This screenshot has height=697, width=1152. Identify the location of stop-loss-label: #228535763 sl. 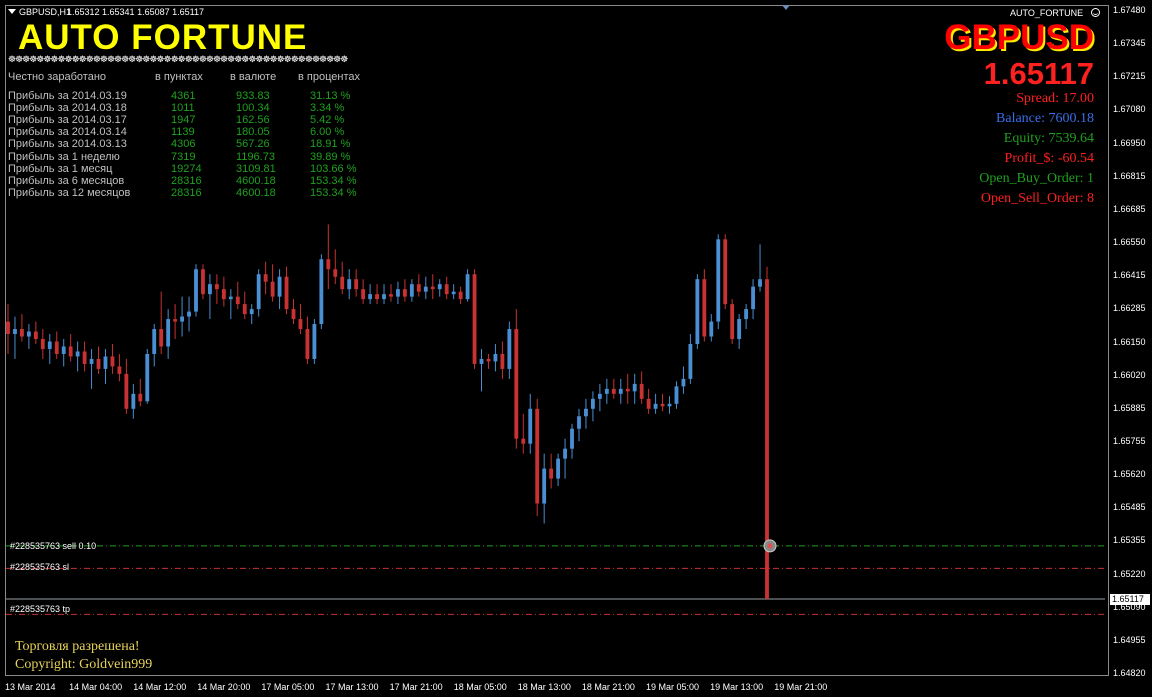
(39, 567).